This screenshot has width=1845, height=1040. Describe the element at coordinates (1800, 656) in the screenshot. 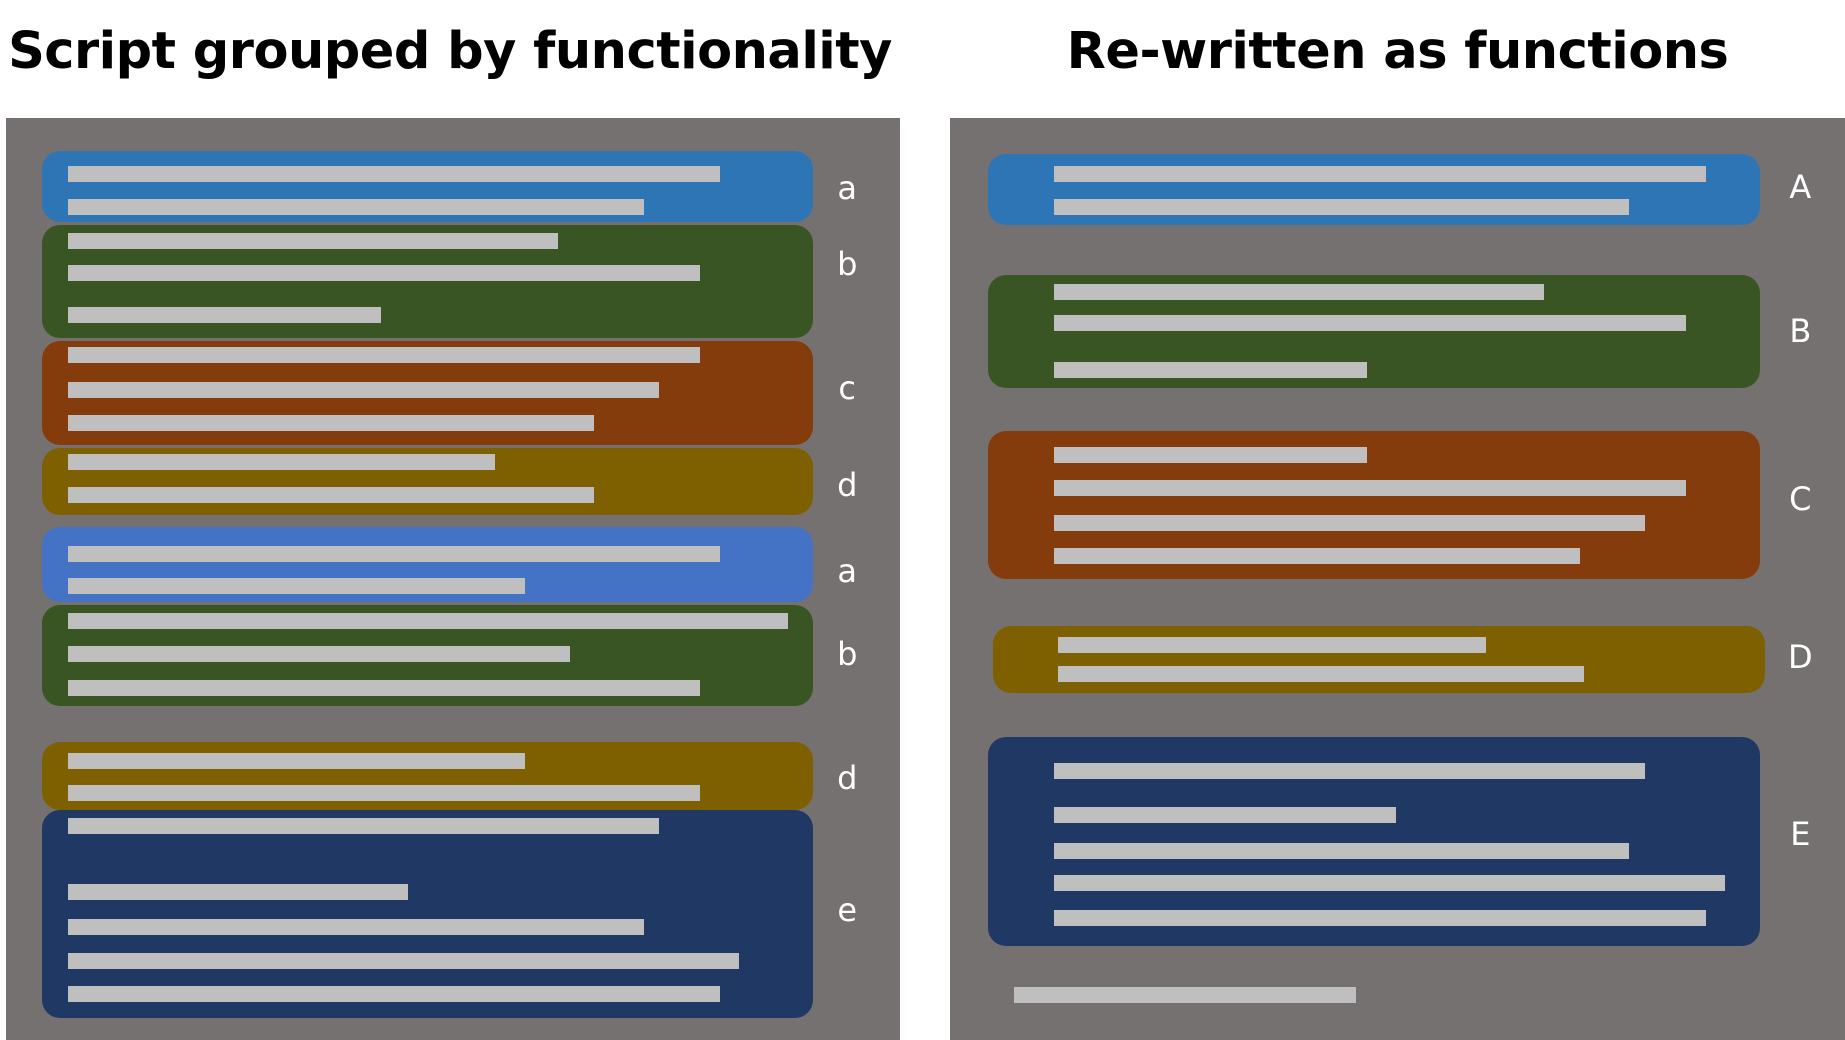

I see `right-block-label: D` at that location.